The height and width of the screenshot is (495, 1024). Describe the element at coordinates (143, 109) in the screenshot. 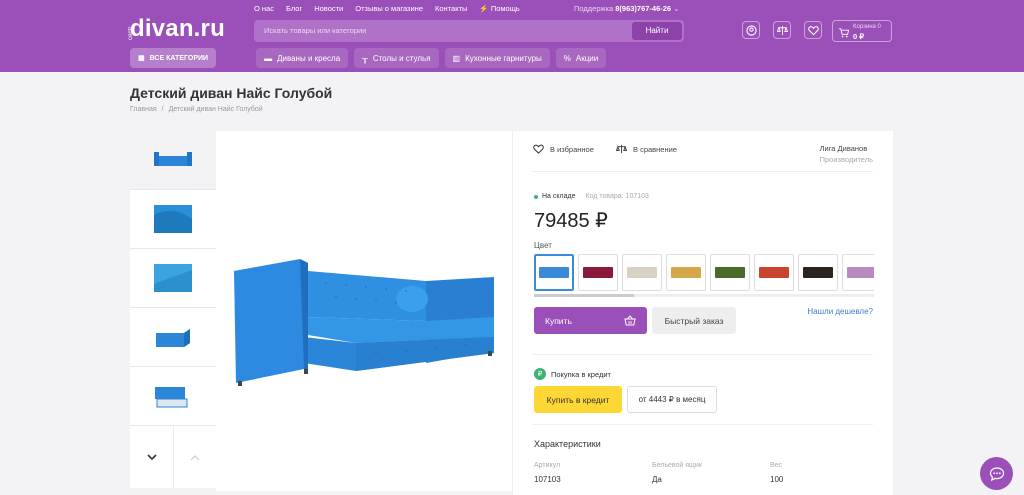

I see `breadcrumb-home: Главная` at that location.